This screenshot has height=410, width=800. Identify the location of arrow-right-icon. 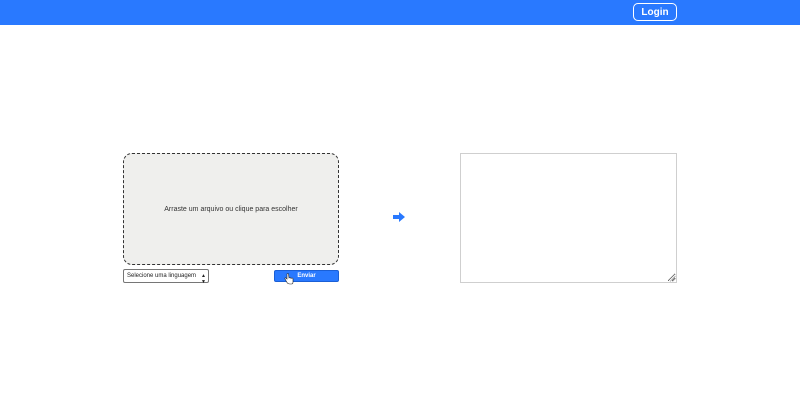
(399, 217).